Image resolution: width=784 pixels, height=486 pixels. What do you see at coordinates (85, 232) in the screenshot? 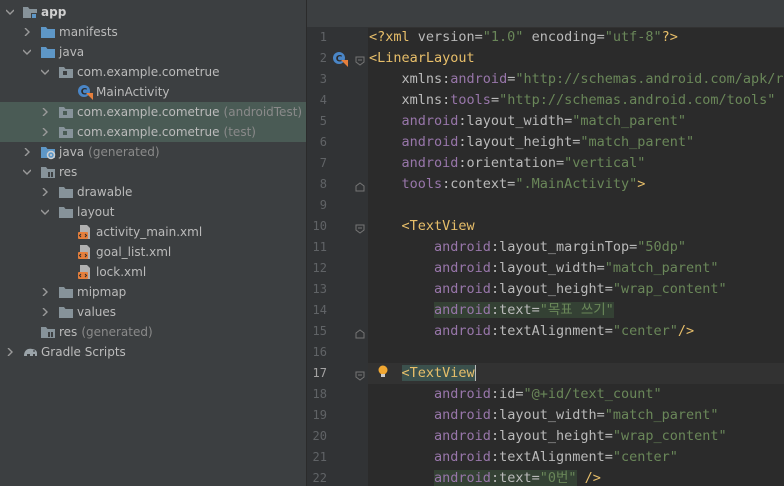
I see `xml-file-icon` at bounding box center [85, 232].